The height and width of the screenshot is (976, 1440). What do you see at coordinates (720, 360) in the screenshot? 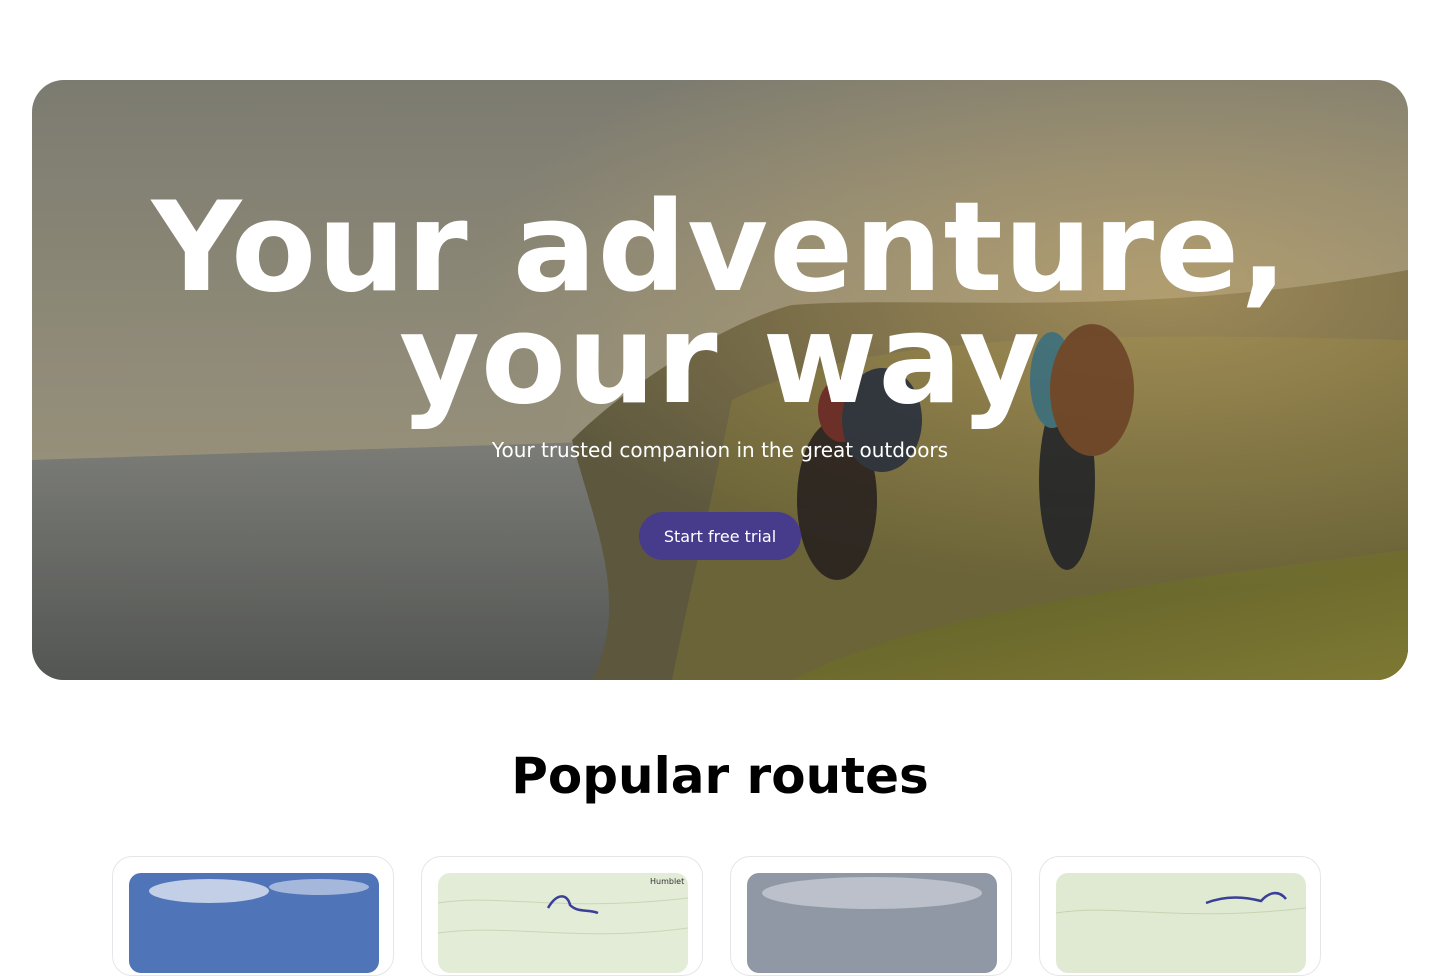
I see `hero-title-line-2: your way` at bounding box center [720, 360].